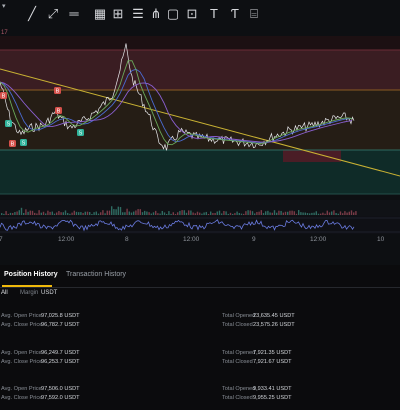 The height and width of the screenshot is (410, 400). Describe the element at coordinates (60, 398) in the screenshot. I see `avg-close-price-value: 97,592.0 USDT` at that location.